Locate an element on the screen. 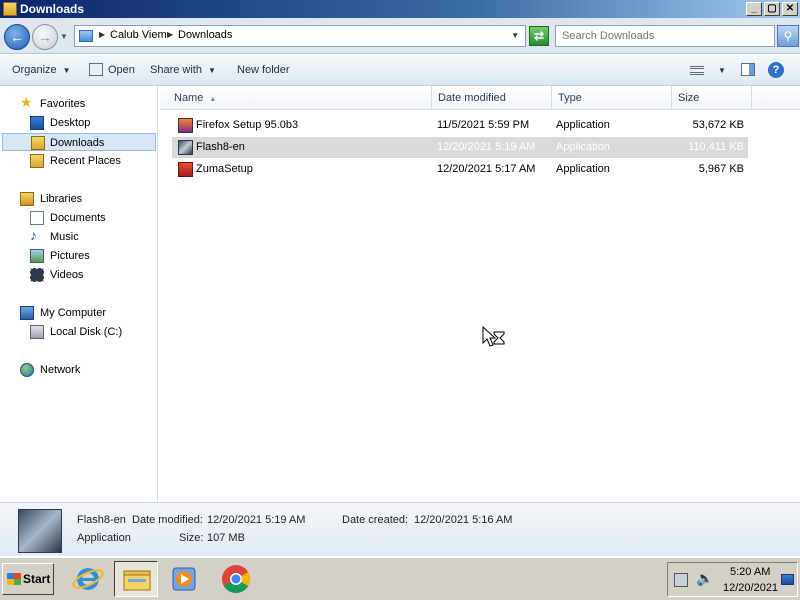 The image size is (800, 600). nav-favorites: ★ Favorites is located at coordinates (85, 104).